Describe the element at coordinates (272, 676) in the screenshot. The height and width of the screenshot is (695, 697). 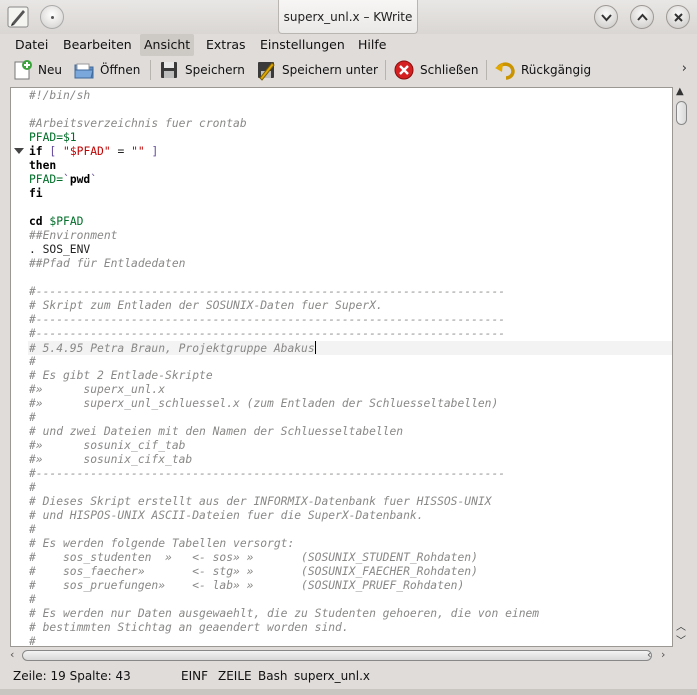
I see `syntax-mode: Bash` at that location.